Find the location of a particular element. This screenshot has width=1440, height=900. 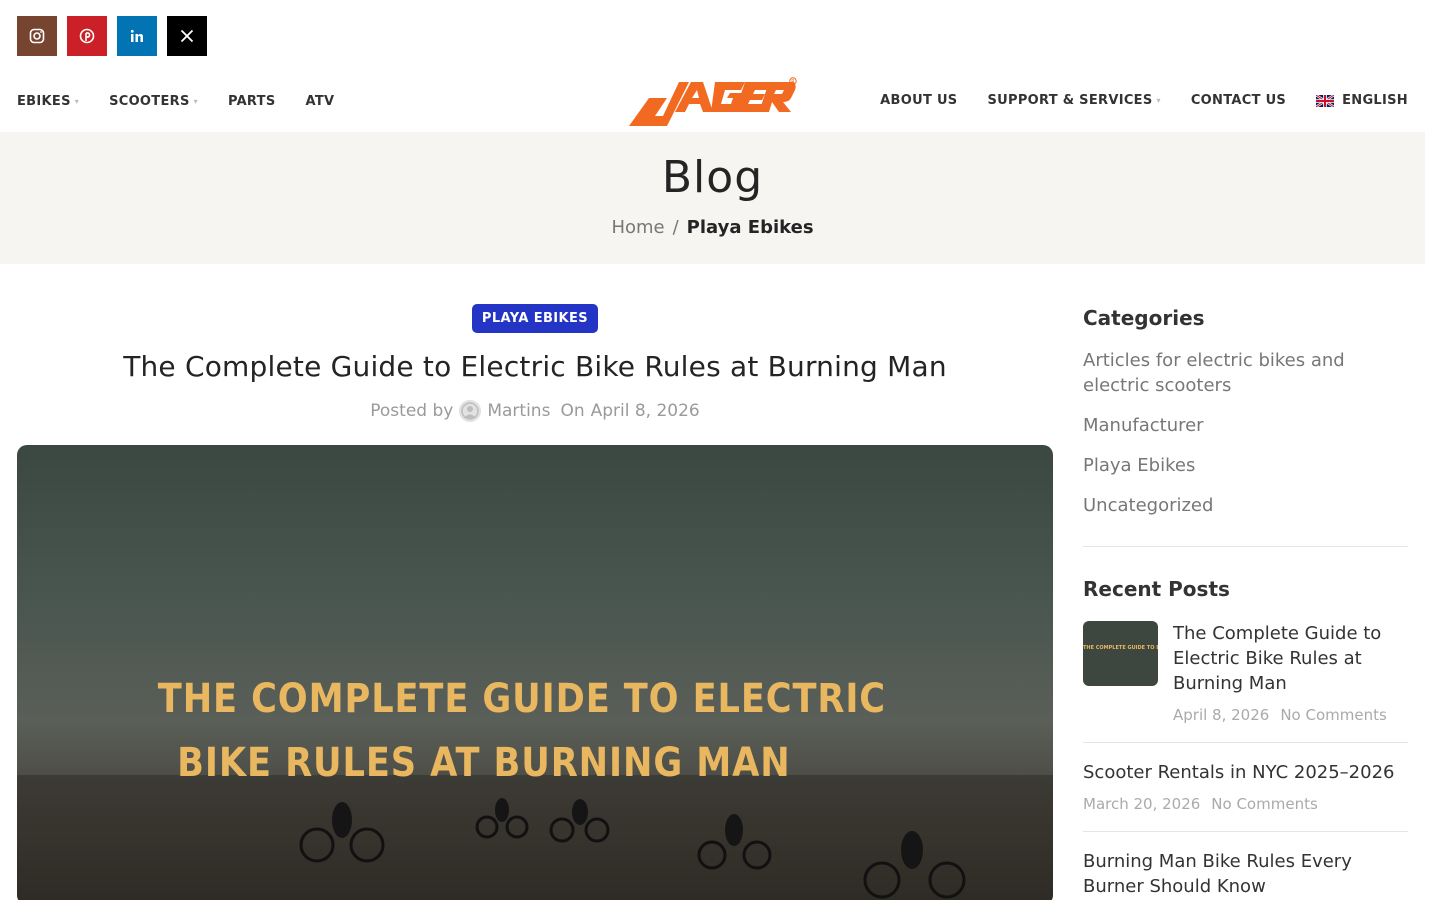

nav-item-about-us: ABOUT US is located at coordinates (918, 100).